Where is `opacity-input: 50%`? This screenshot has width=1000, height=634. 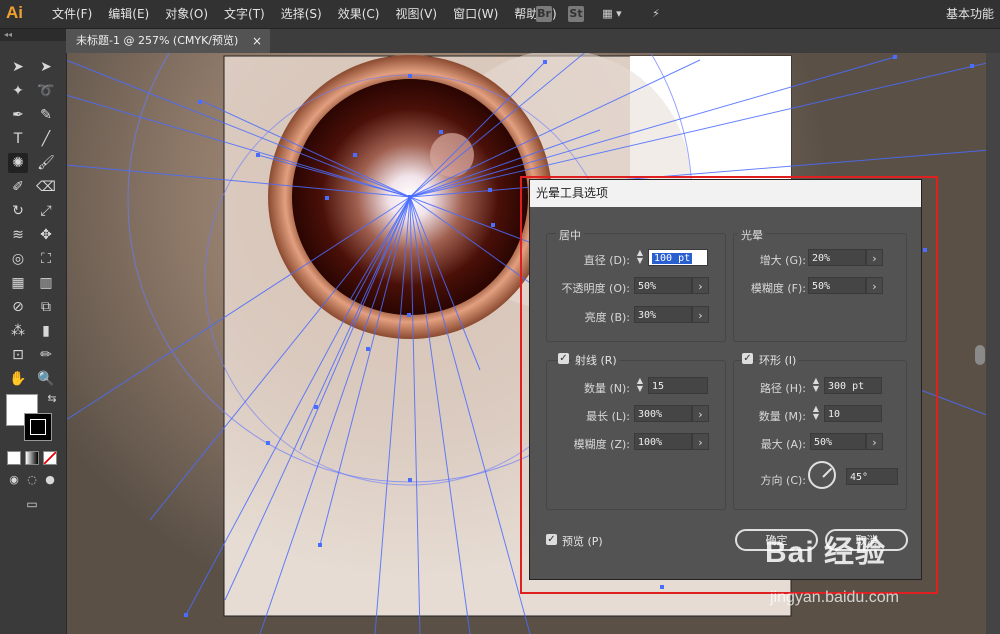 opacity-input: 50% is located at coordinates (663, 285).